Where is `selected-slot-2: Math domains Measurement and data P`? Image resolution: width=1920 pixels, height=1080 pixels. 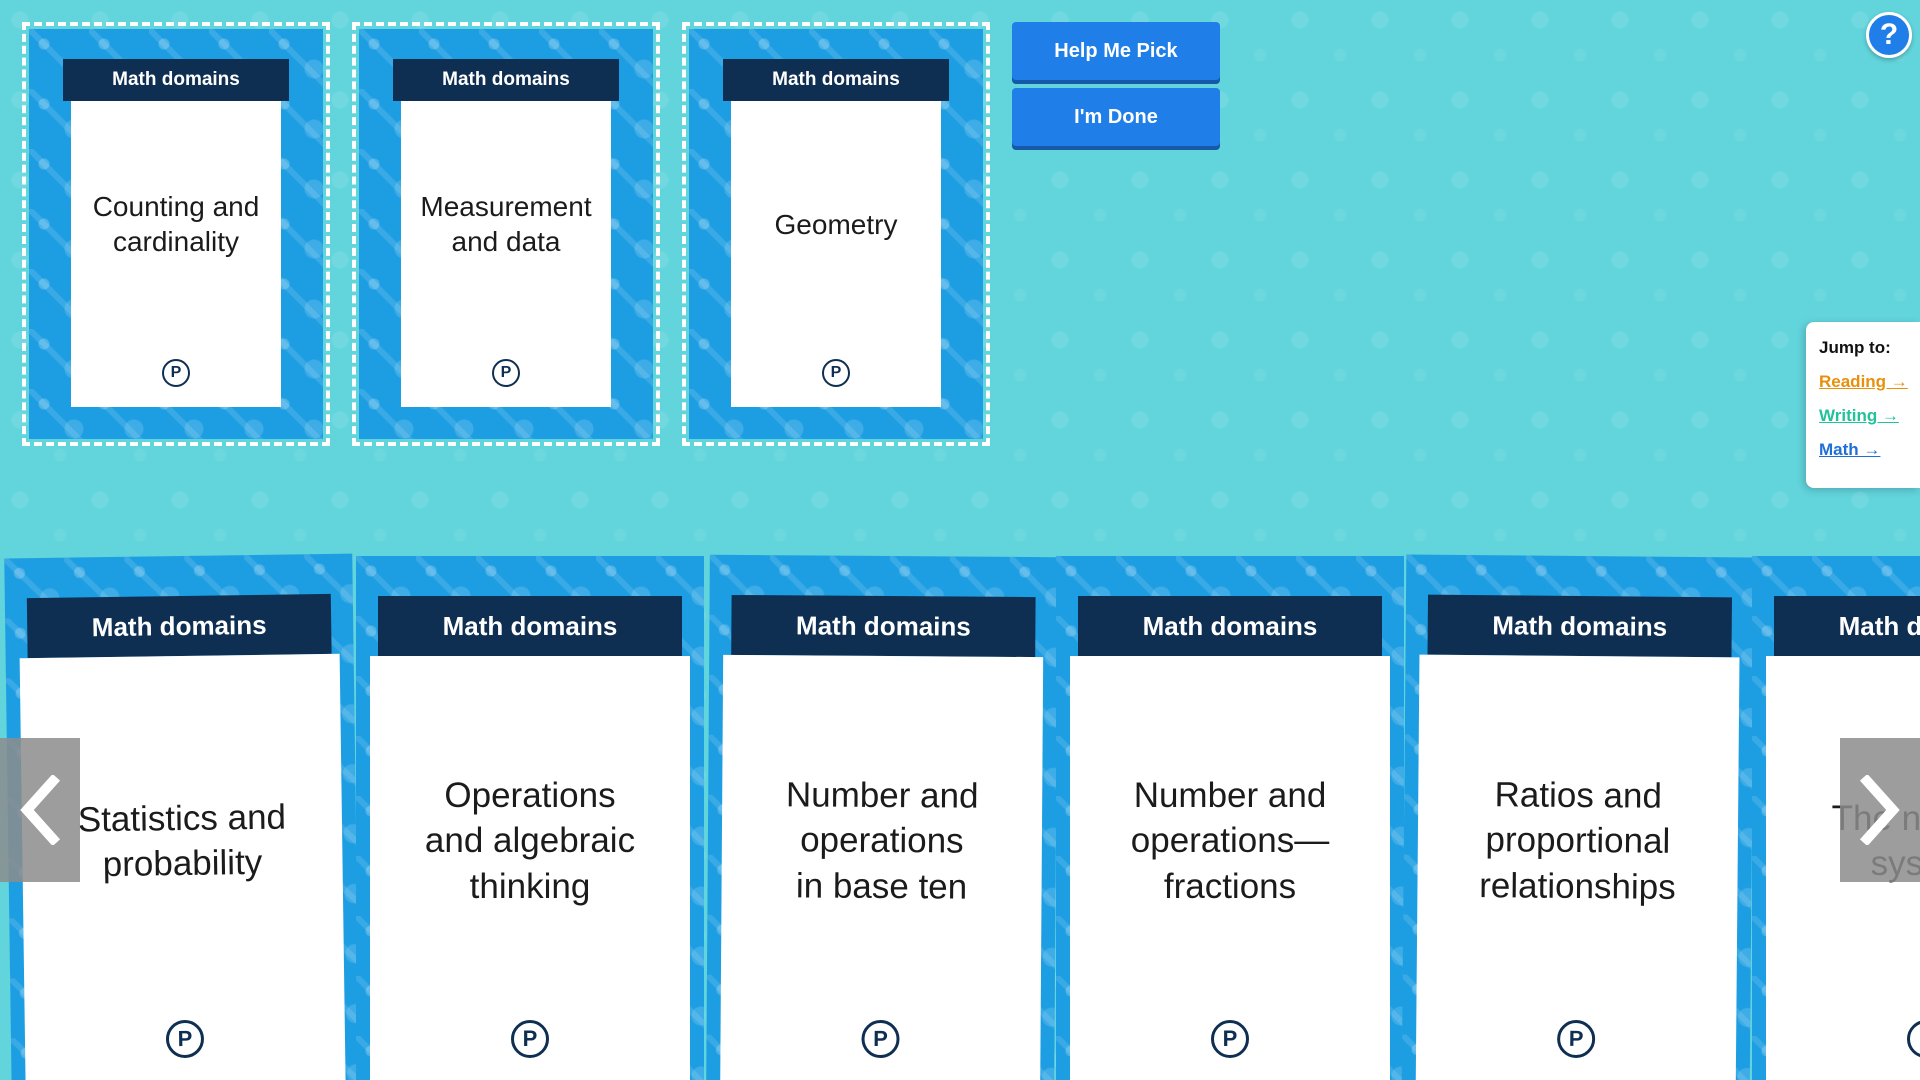 selected-slot-2: Math domains Measurement and data P is located at coordinates (506, 234).